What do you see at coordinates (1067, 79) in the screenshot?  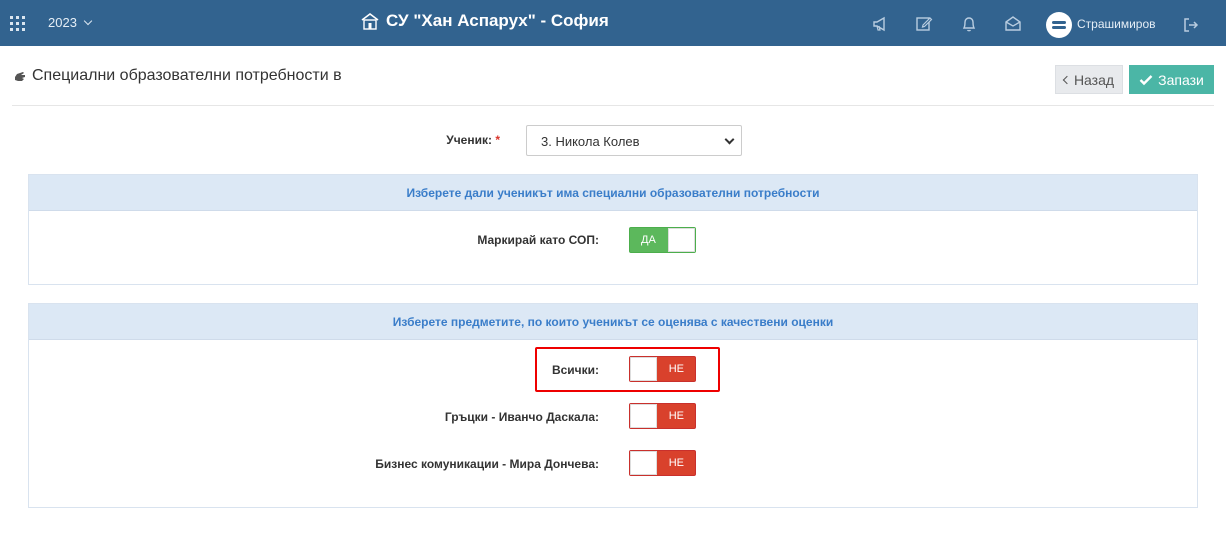 I see `chevron-left-icon` at bounding box center [1067, 79].